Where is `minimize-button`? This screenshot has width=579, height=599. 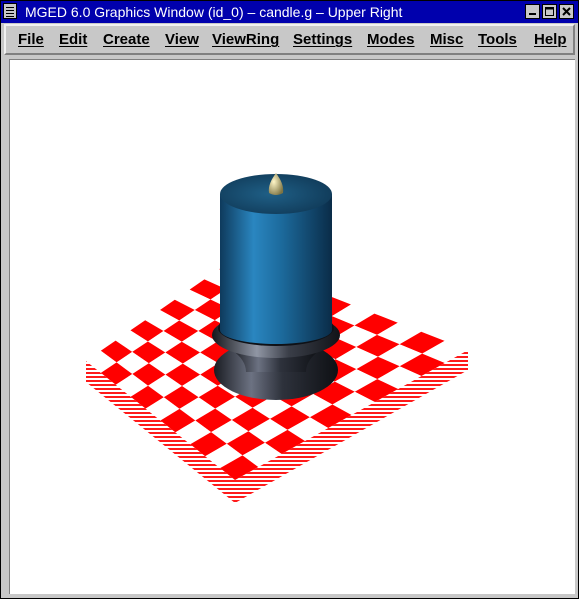 minimize-button is located at coordinates (532, 11).